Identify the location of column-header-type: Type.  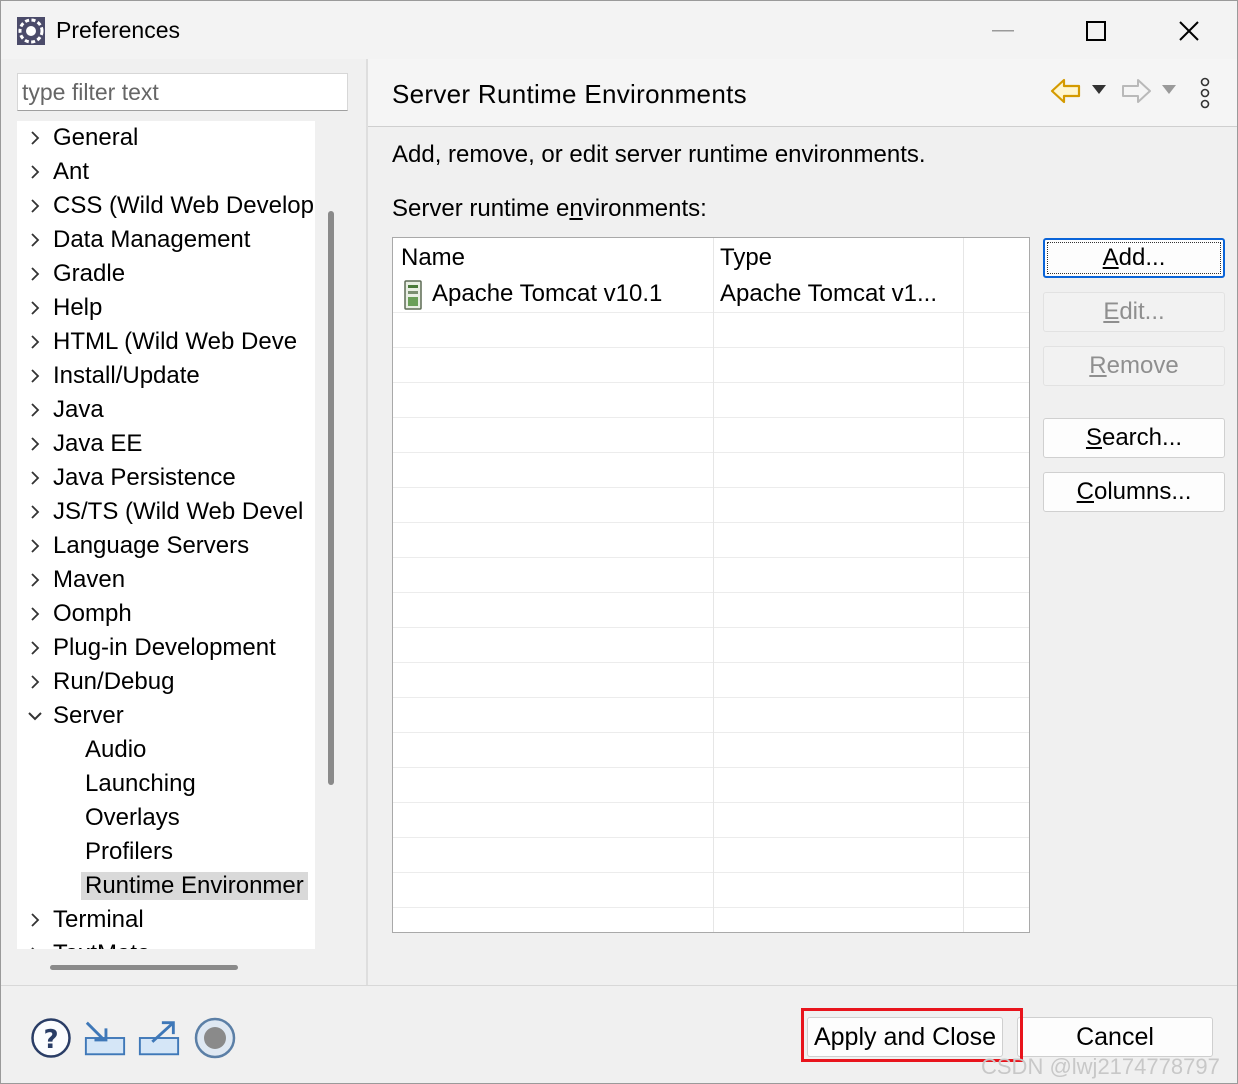
(746, 258).